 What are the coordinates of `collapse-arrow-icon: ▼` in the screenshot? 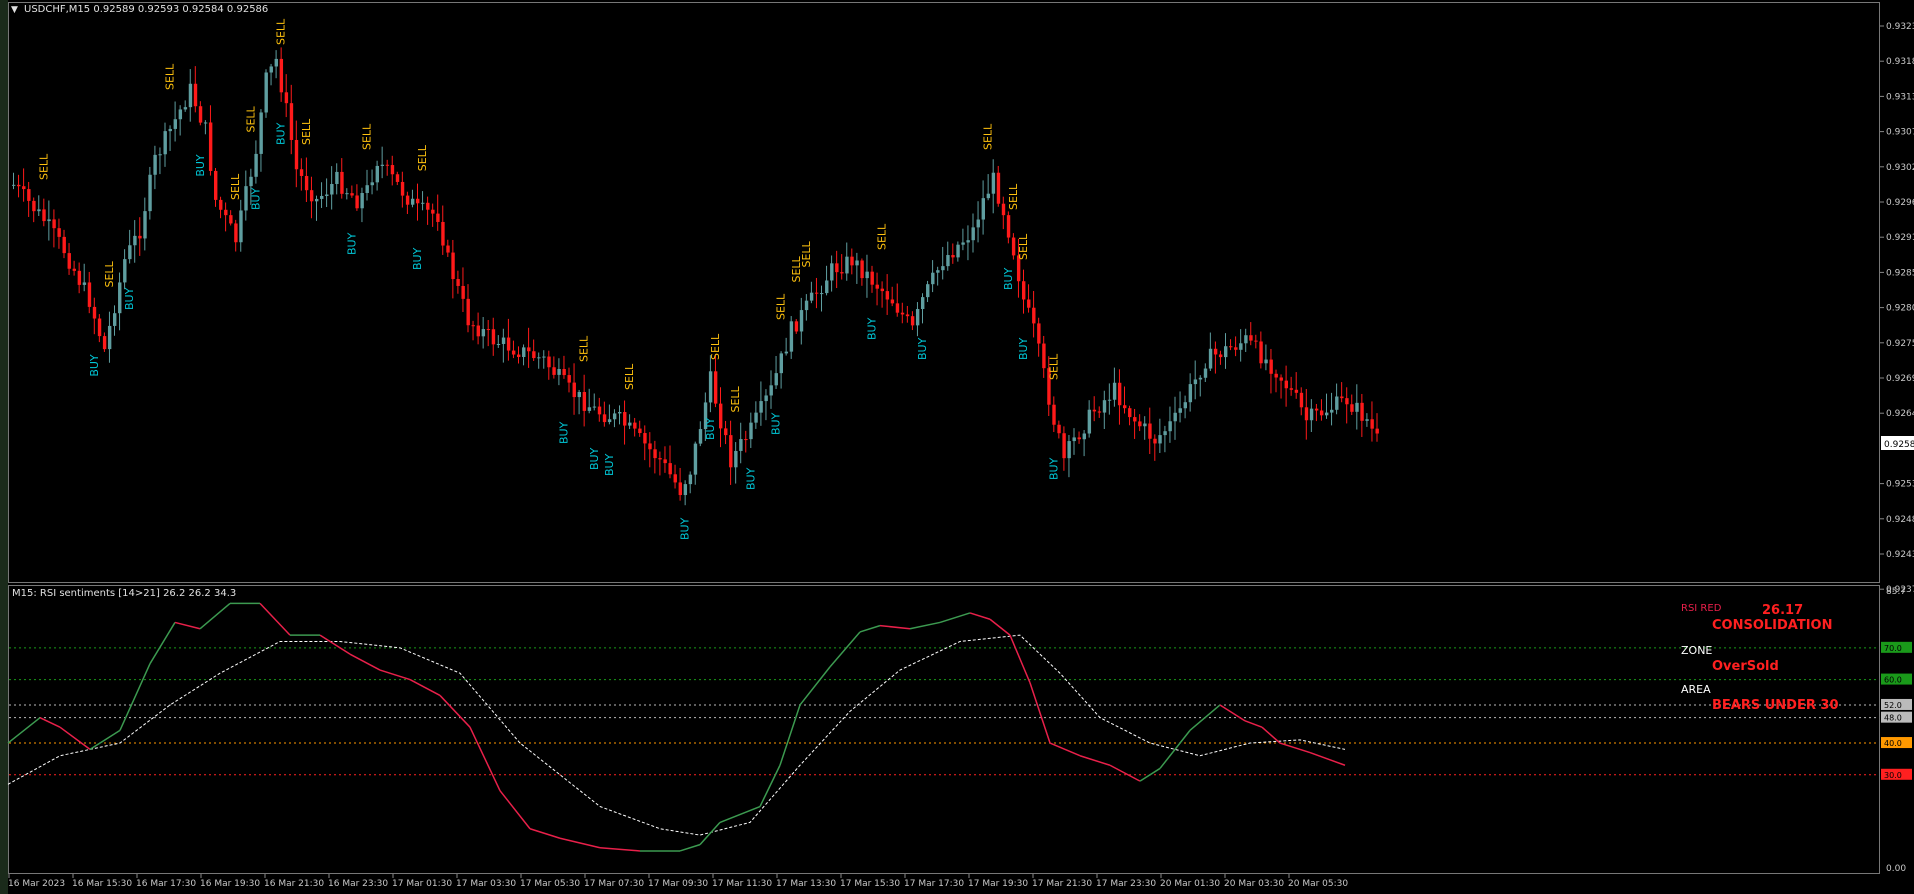 It's located at (14, 10).